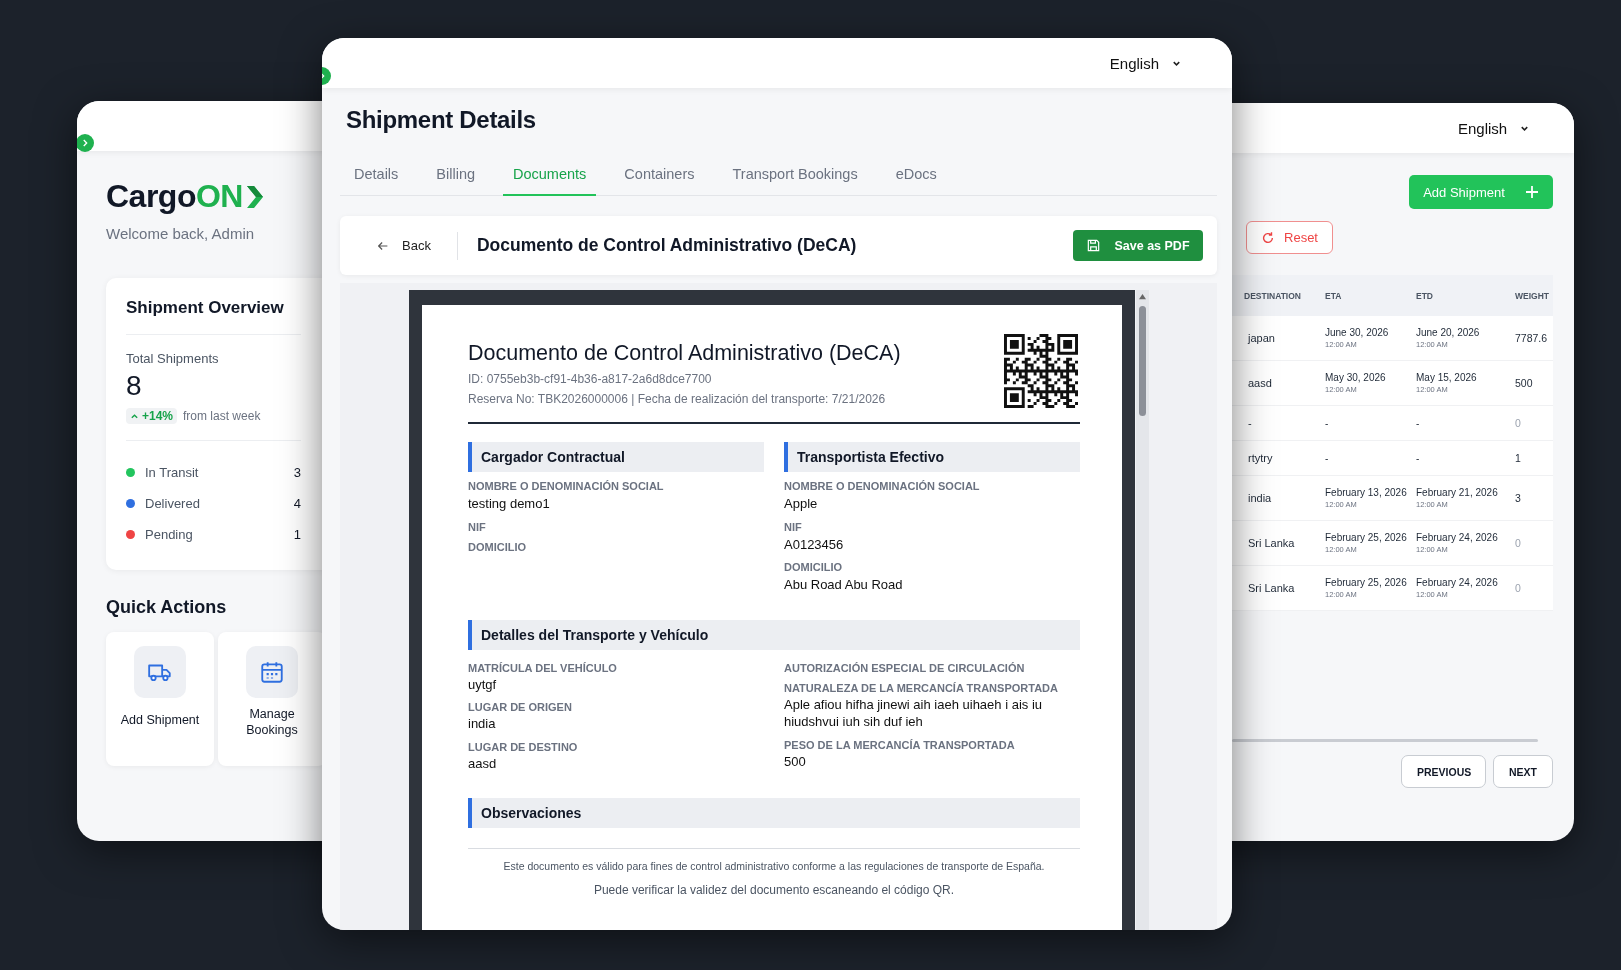  I want to click on field-label: LUGAR DE ORIGEN, so click(520, 707).